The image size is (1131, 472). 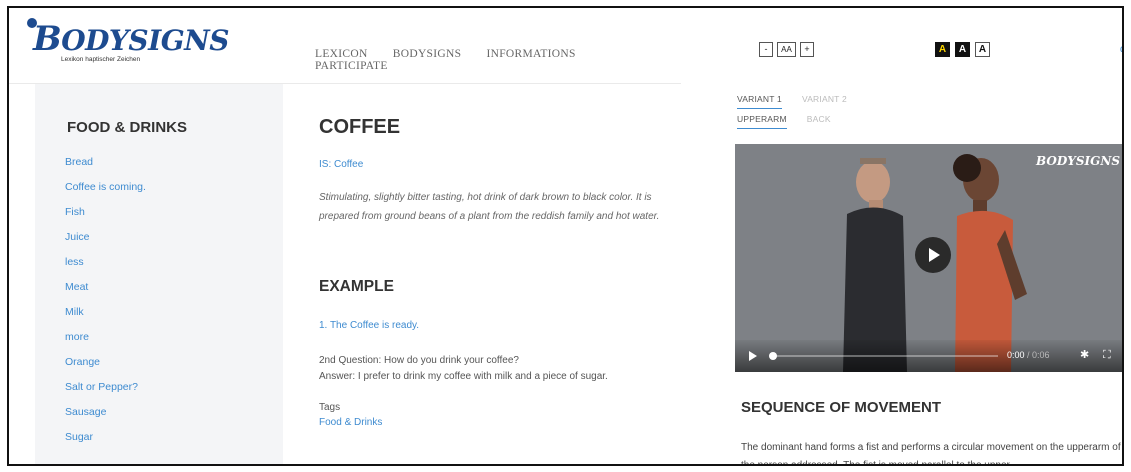 What do you see at coordinates (427, 54) in the screenshot?
I see `nav-item-bodysigns: BODYSIGNS` at bounding box center [427, 54].